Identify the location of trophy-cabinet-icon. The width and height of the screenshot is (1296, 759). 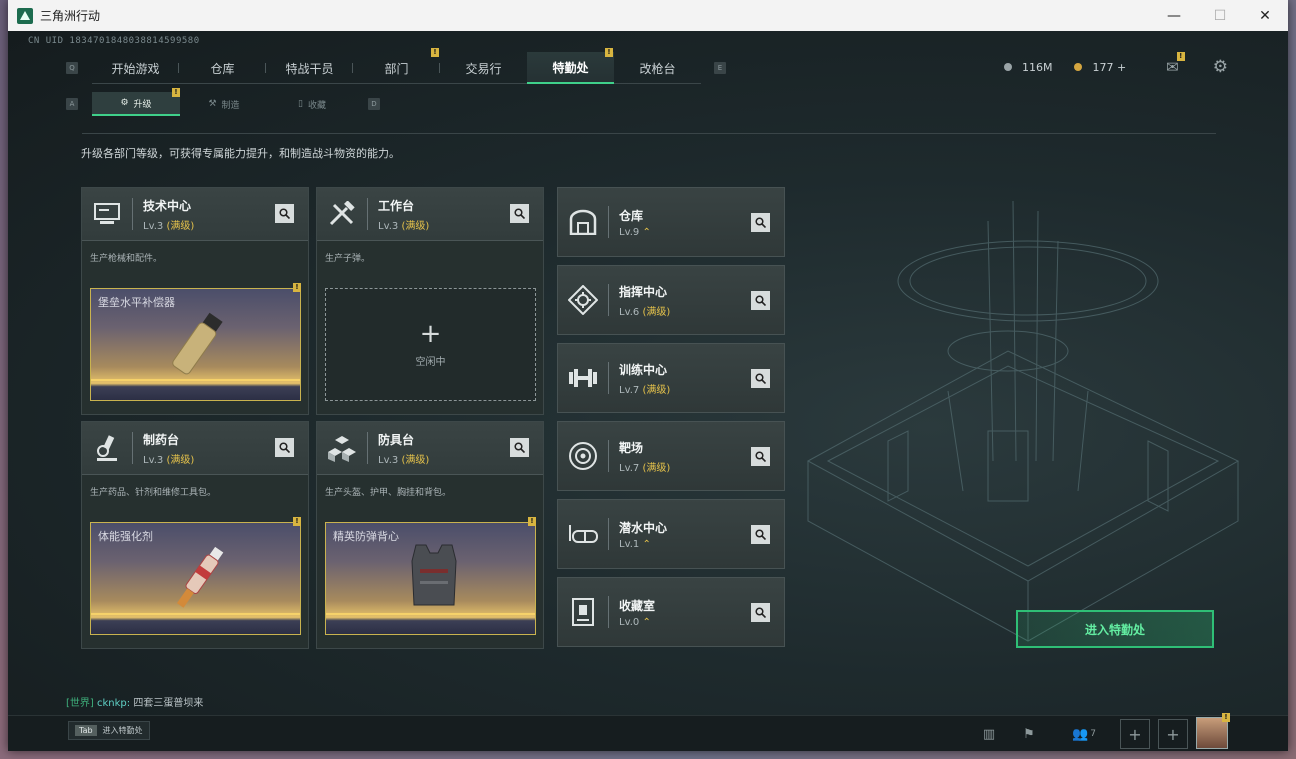
(583, 612).